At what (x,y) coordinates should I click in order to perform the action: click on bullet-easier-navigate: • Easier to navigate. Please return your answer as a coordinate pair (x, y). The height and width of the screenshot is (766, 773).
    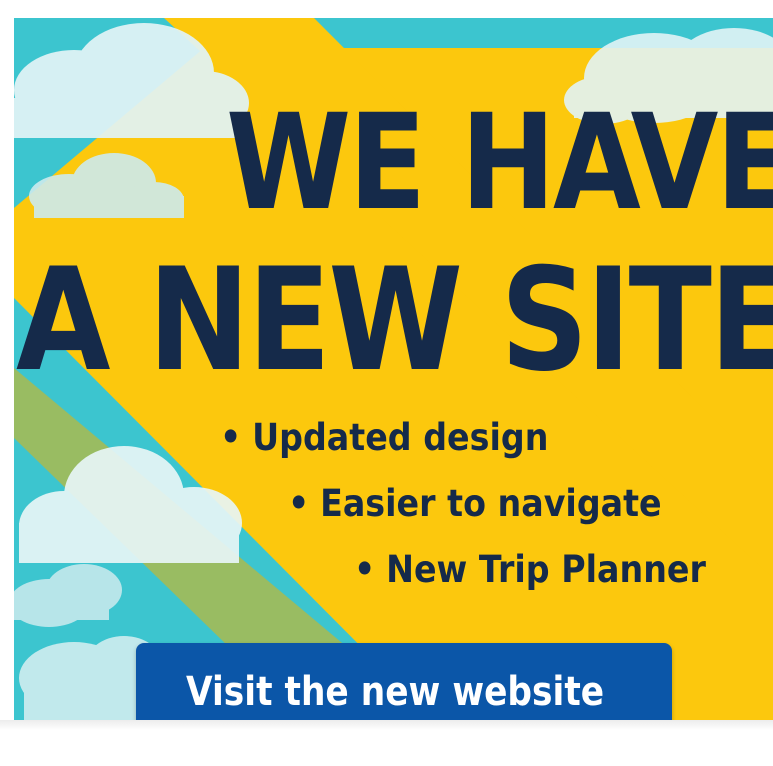
    Looking at the image, I should click on (475, 503).